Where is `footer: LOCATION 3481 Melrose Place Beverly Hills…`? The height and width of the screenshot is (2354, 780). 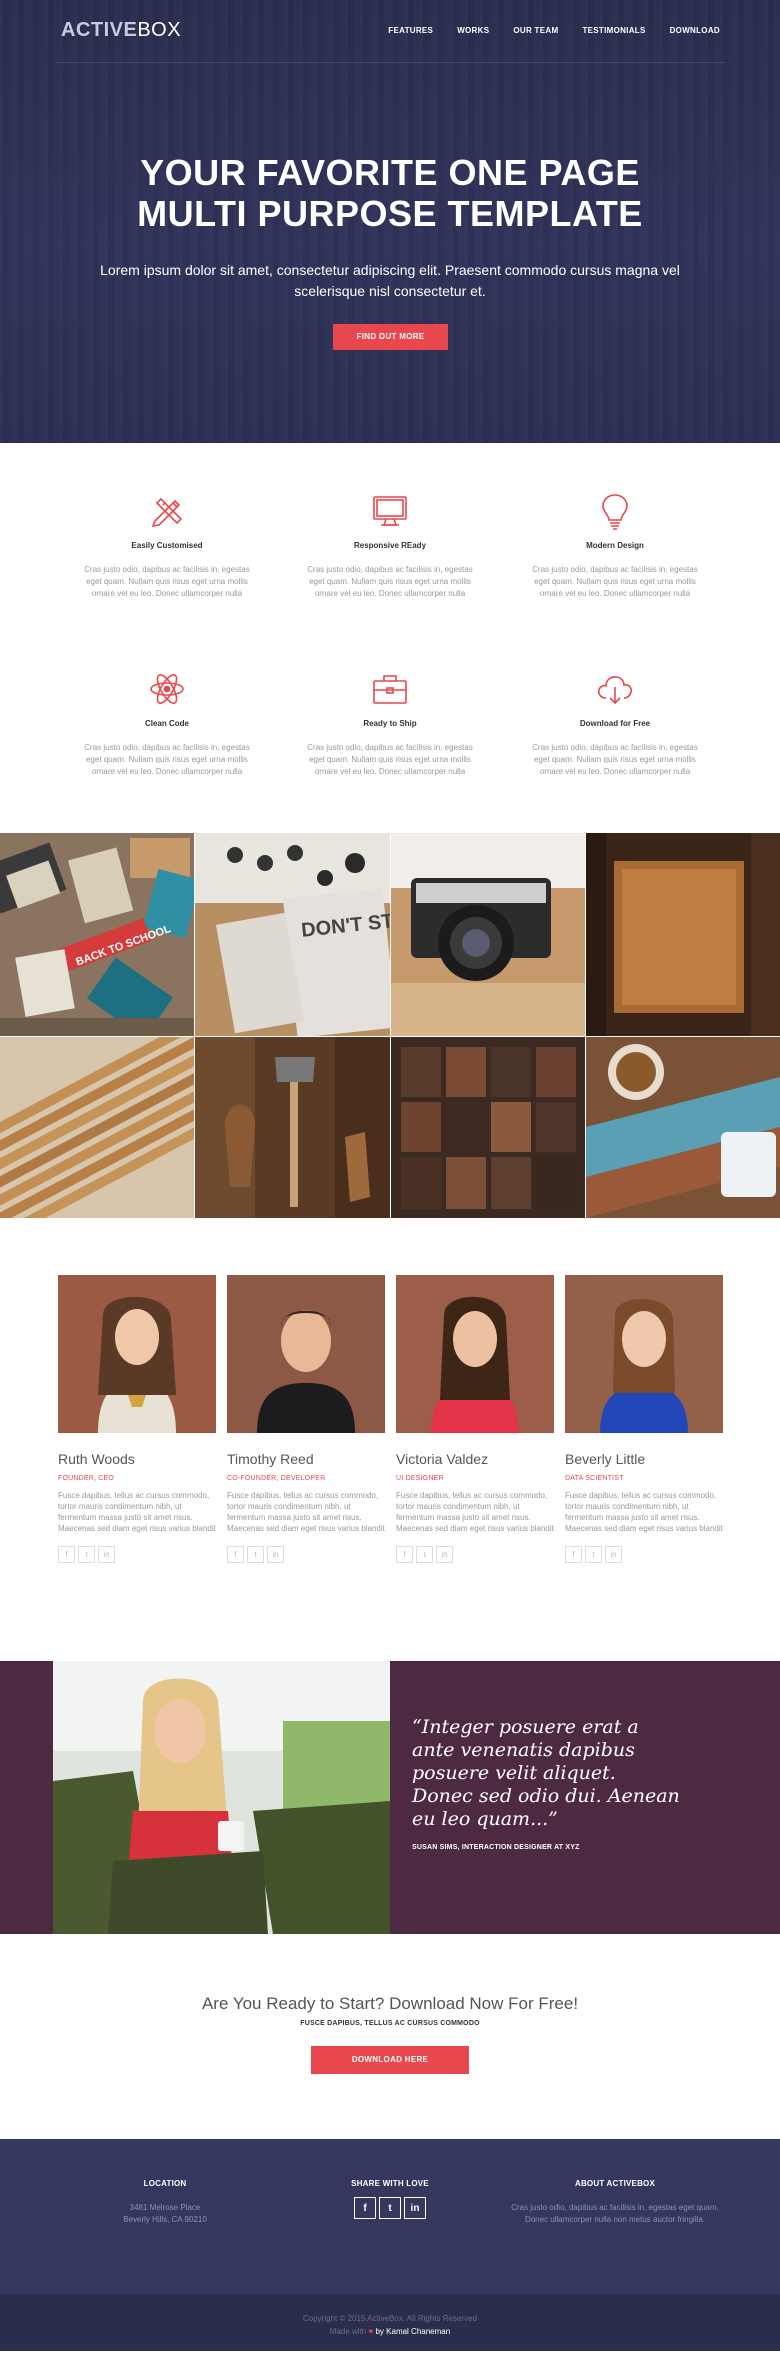 footer: LOCATION 3481 Melrose Place Beverly Hills… is located at coordinates (390, 2216).